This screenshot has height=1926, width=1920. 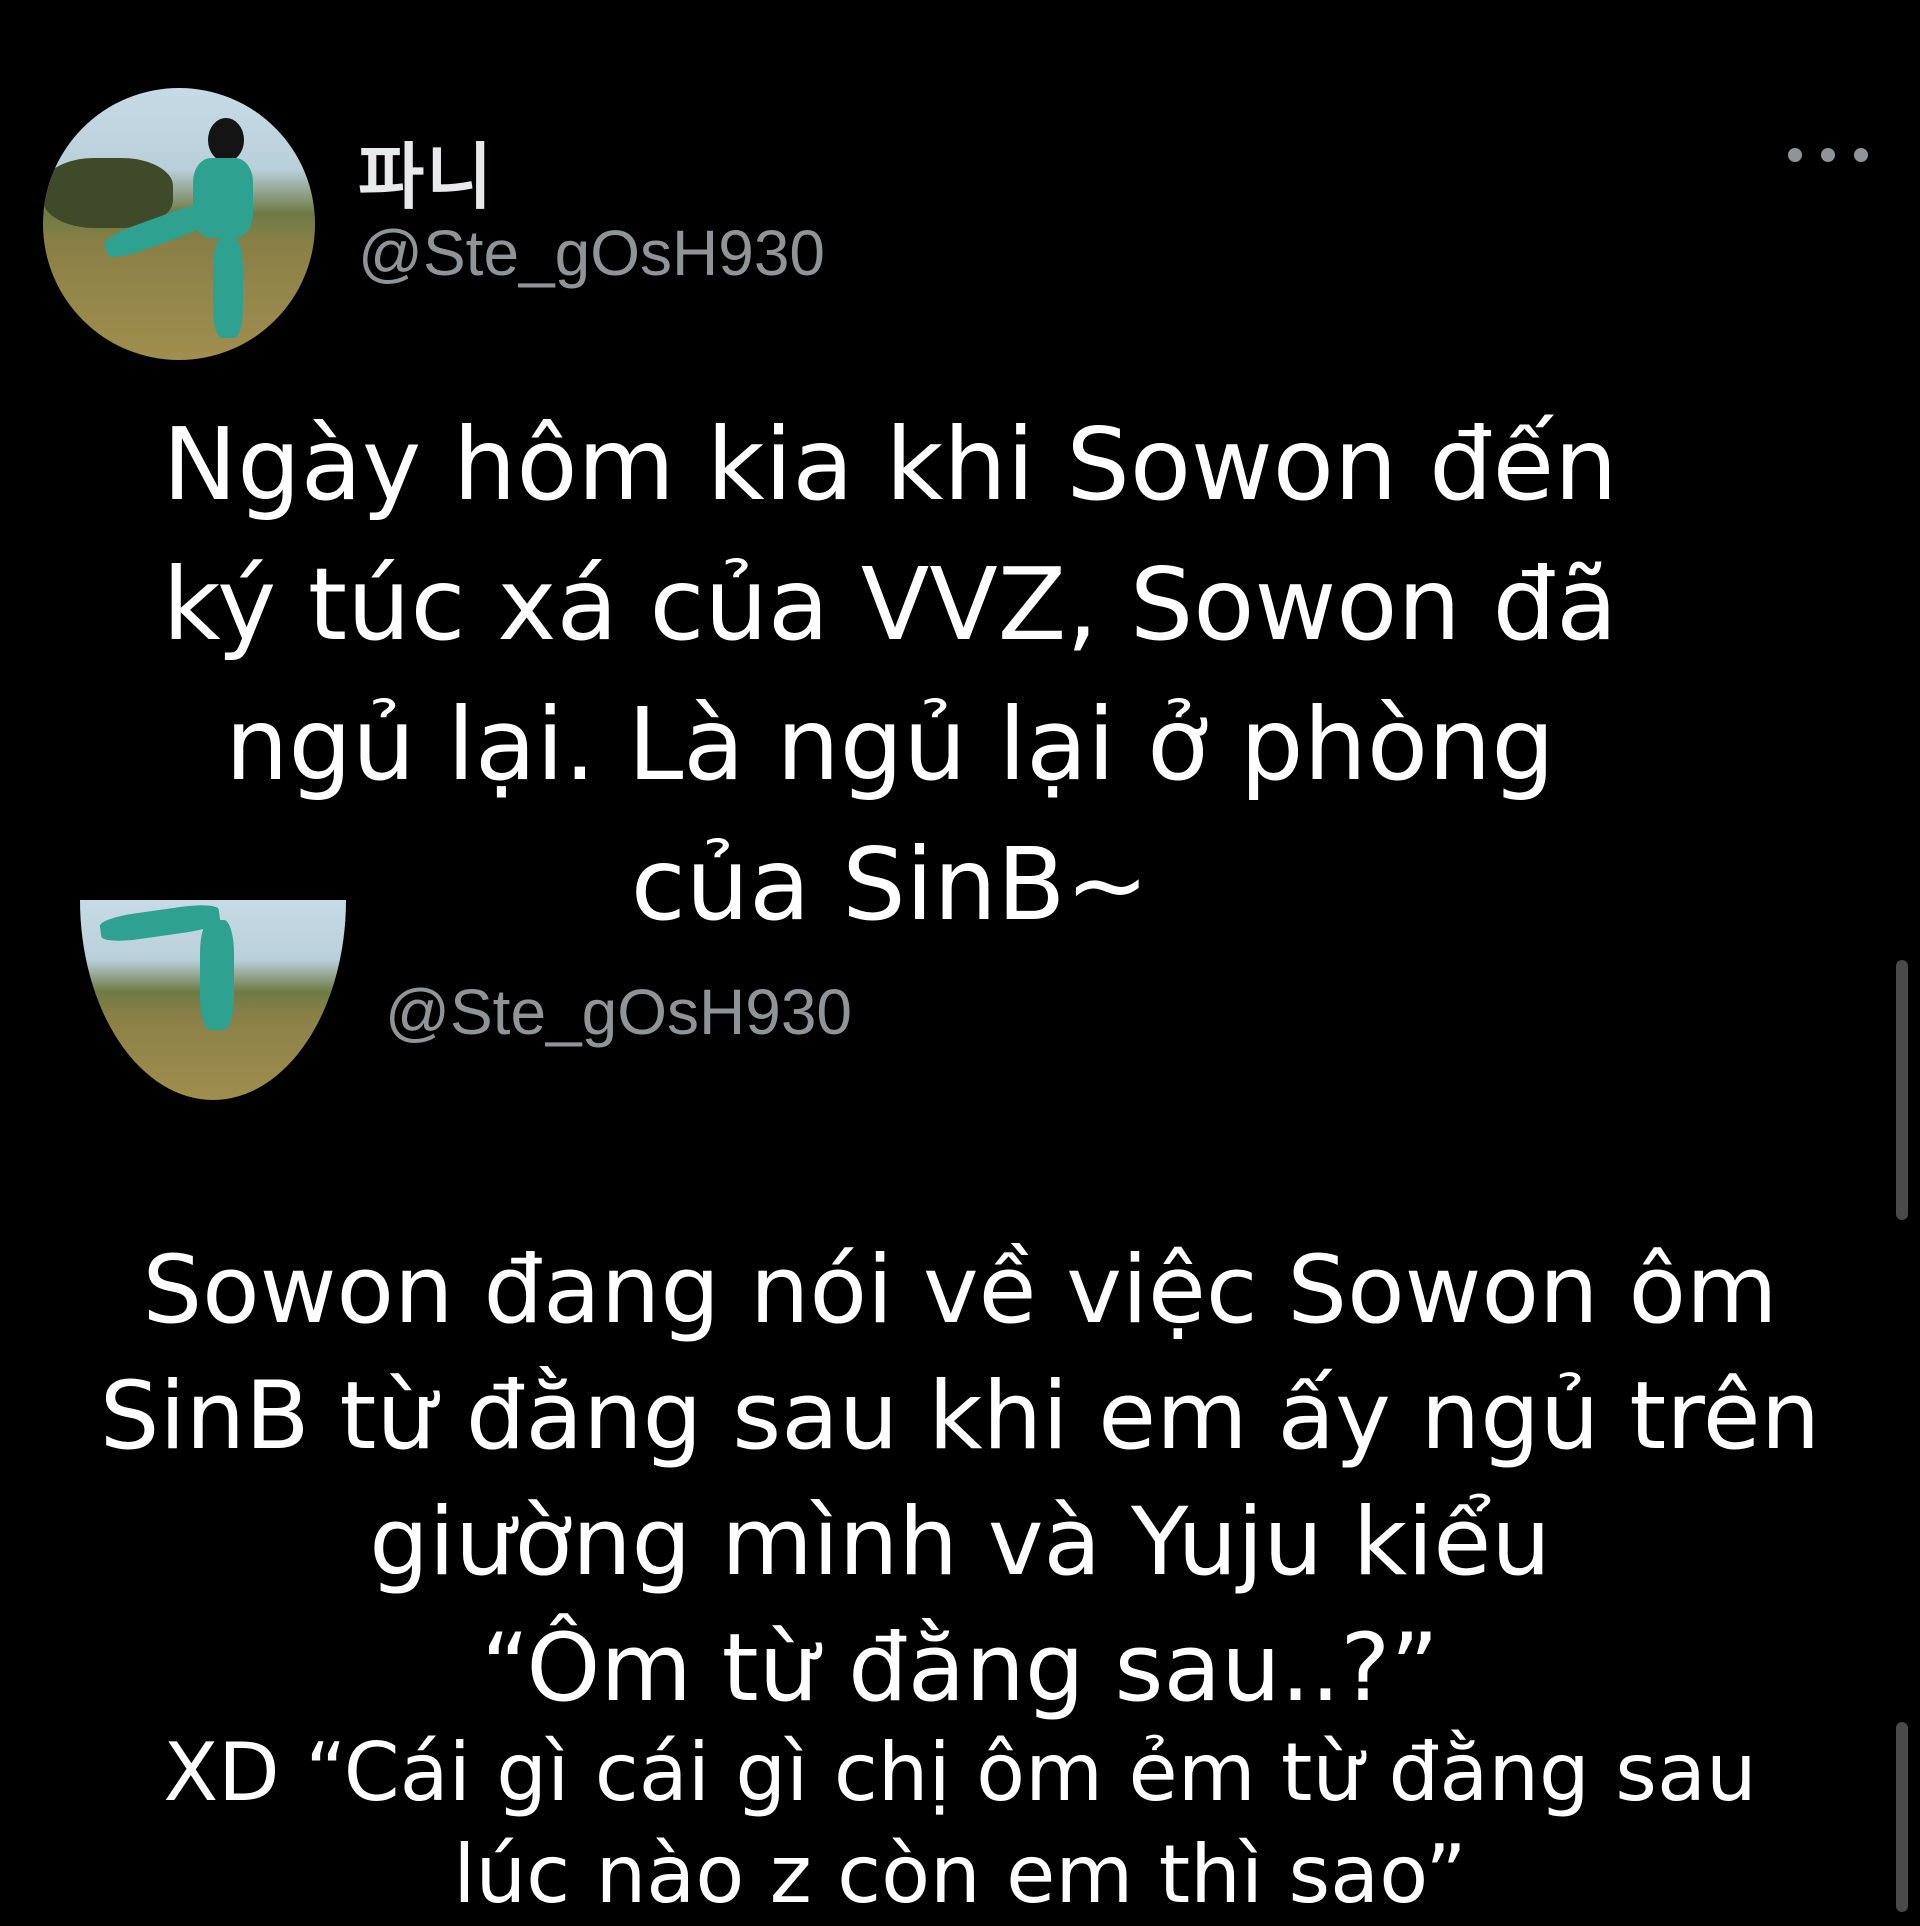 What do you see at coordinates (591, 253) in the screenshot?
I see `user-handle: @Ste_gOsH930` at bounding box center [591, 253].